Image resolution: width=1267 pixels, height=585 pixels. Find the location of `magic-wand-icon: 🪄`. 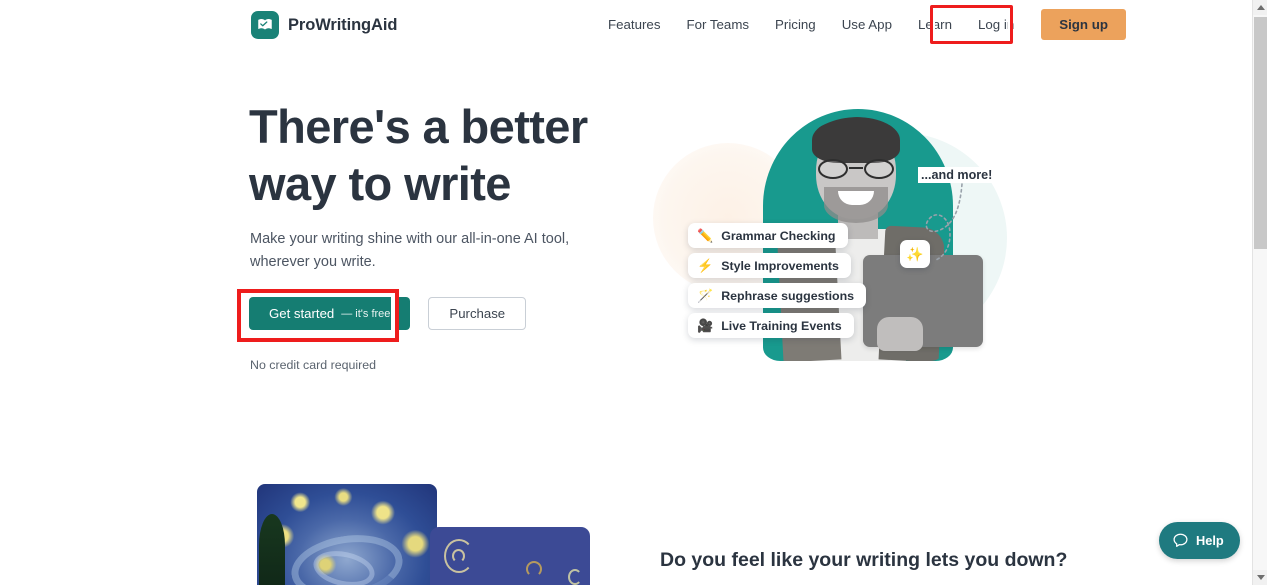

magic-wand-icon: 🪄 is located at coordinates (705, 295).